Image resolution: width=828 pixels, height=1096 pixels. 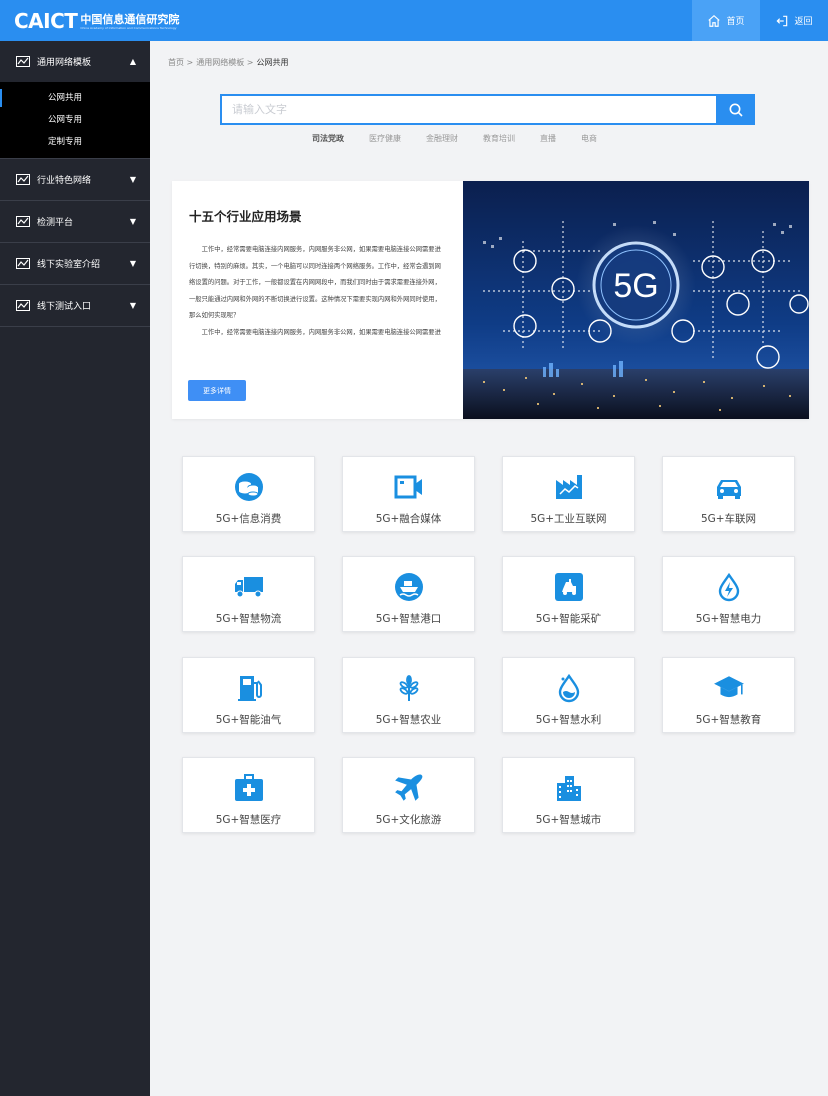 I want to click on sidebar-sub-list: 公网共用 公网专用 定制专用, so click(x=75, y=120).